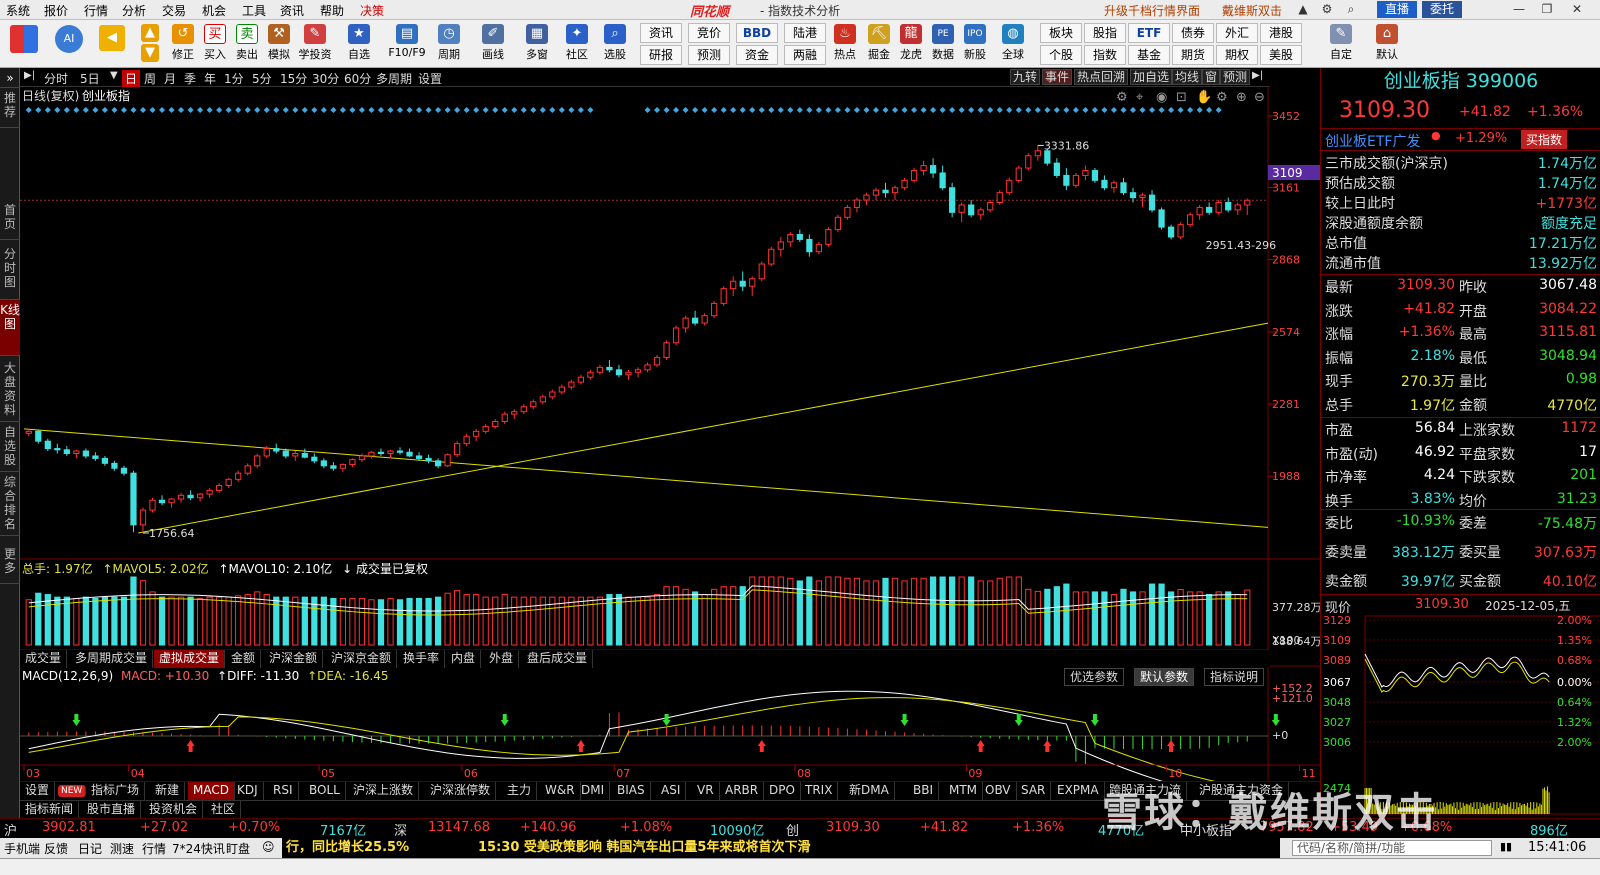 The height and width of the screenshot is (875, 1600). Describe the element at coordinates (150, 78) in the screenshot. I see `period-week: 周` at that location.